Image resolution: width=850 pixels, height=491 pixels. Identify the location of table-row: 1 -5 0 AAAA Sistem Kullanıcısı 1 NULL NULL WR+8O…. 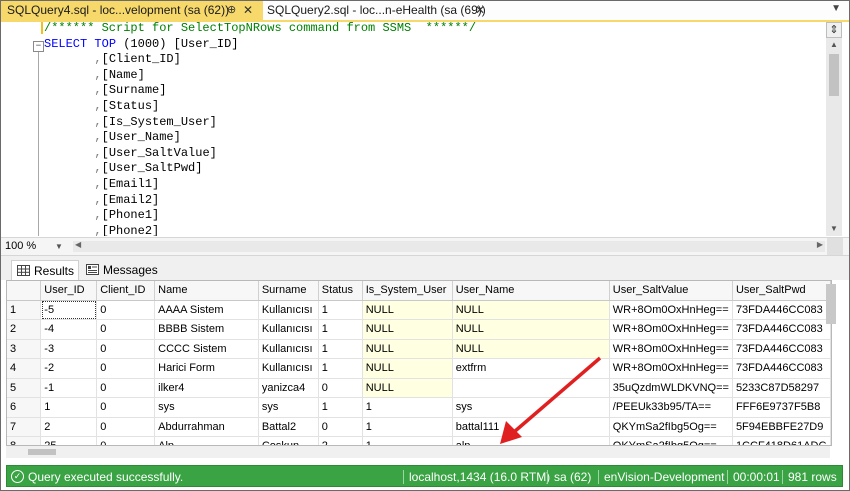
(419, 310).